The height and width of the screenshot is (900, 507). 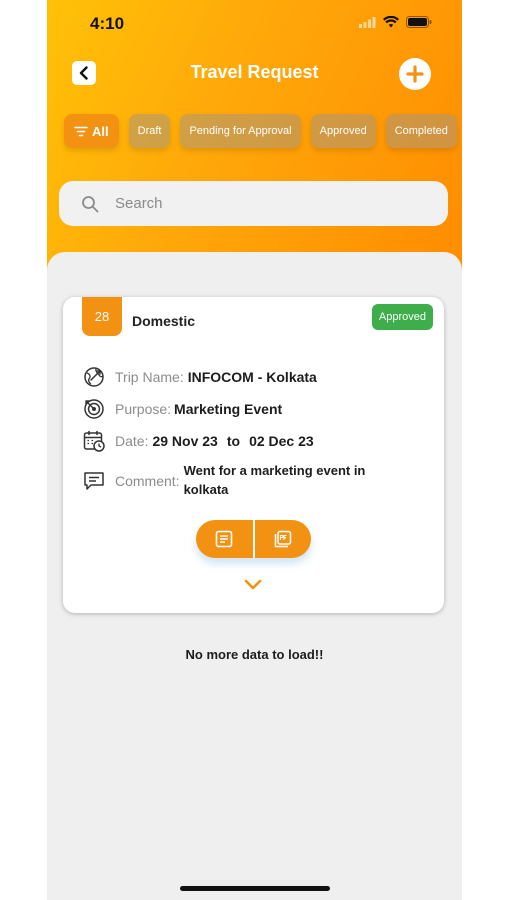 What do you see at coordinates (228, 409) in the screenshot?
I see `purpose-value: Marketing Event` at bounding box center [228, 409].